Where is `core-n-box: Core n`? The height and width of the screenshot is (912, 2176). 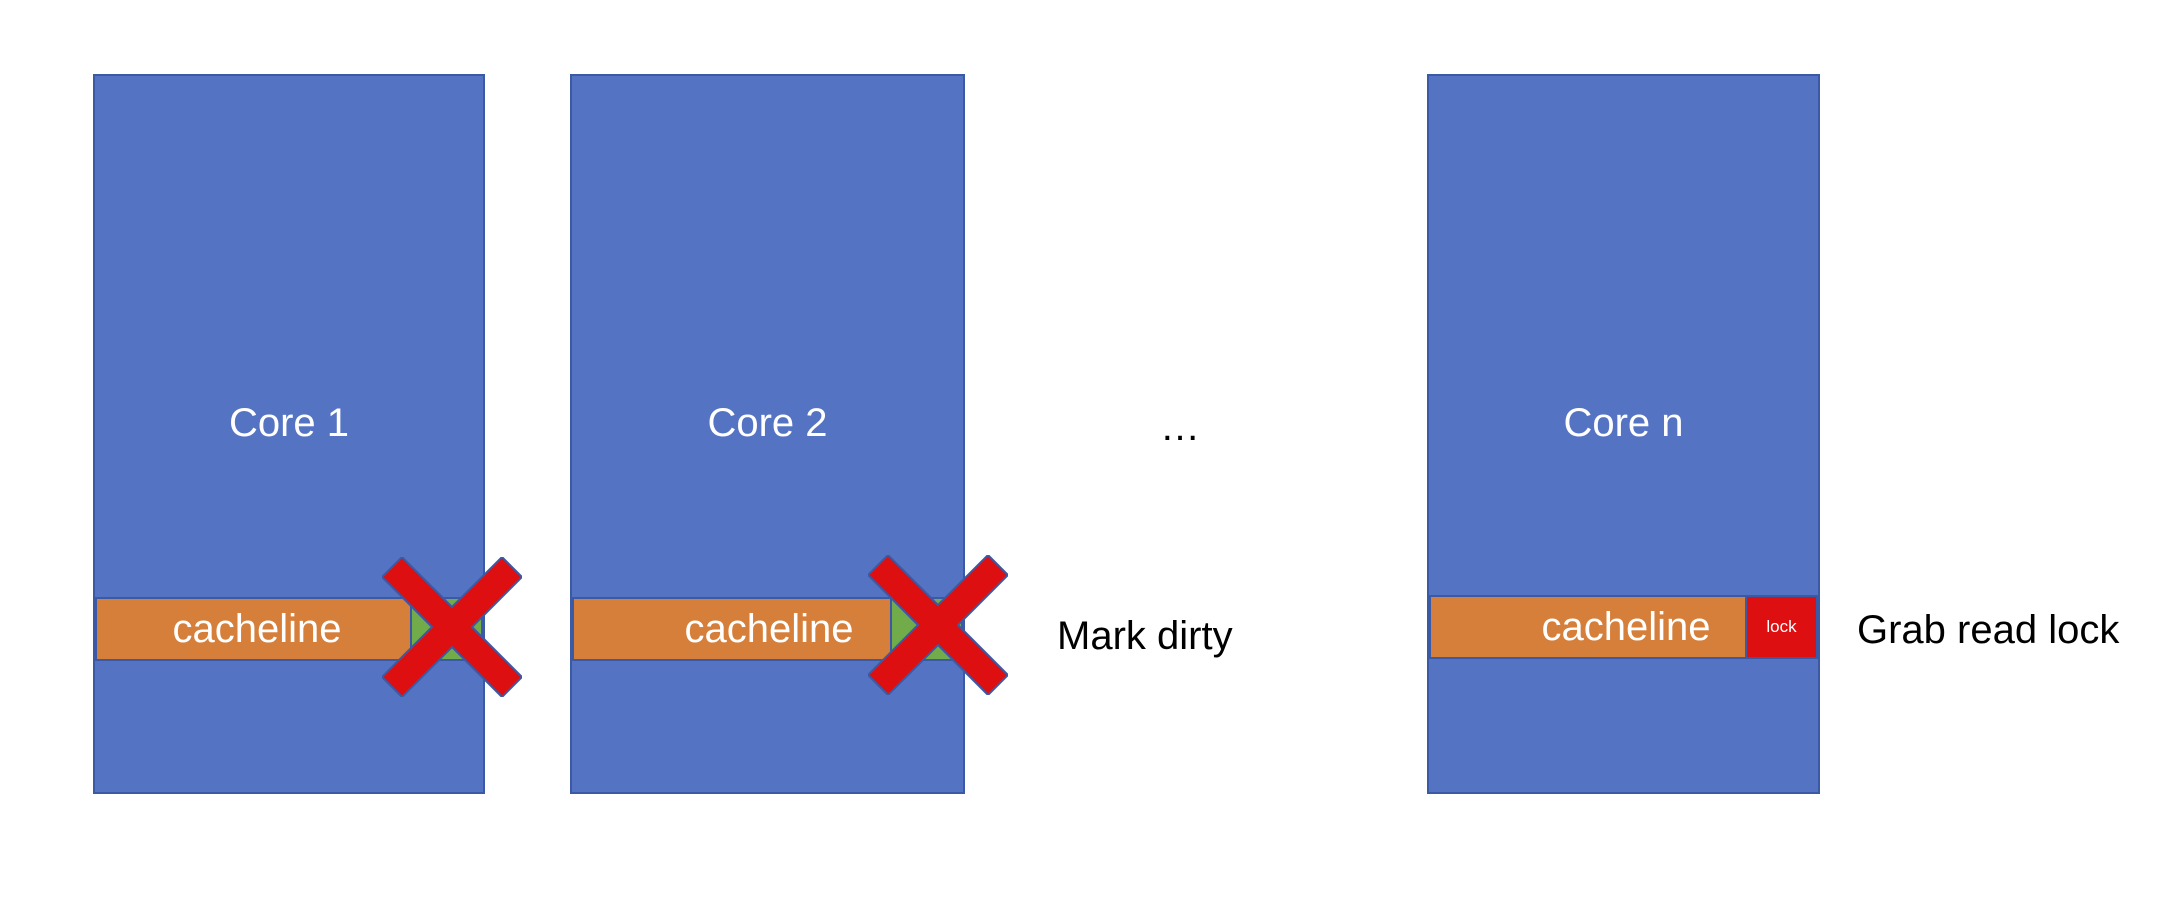
core-n-box: Core n is located at coordinates (1623, 434).